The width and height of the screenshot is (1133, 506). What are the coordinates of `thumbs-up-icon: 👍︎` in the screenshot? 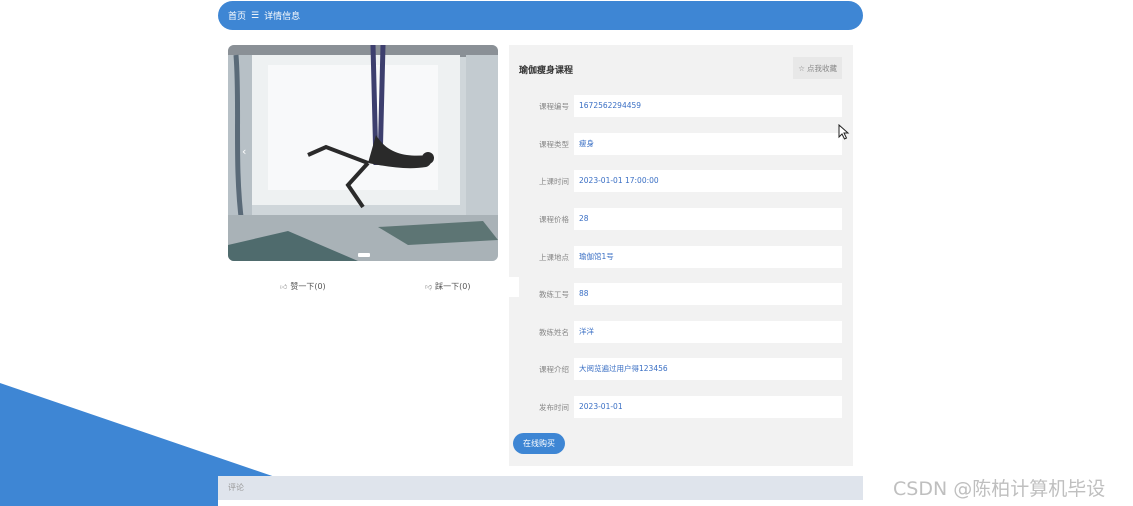 It's located at (284, 287).